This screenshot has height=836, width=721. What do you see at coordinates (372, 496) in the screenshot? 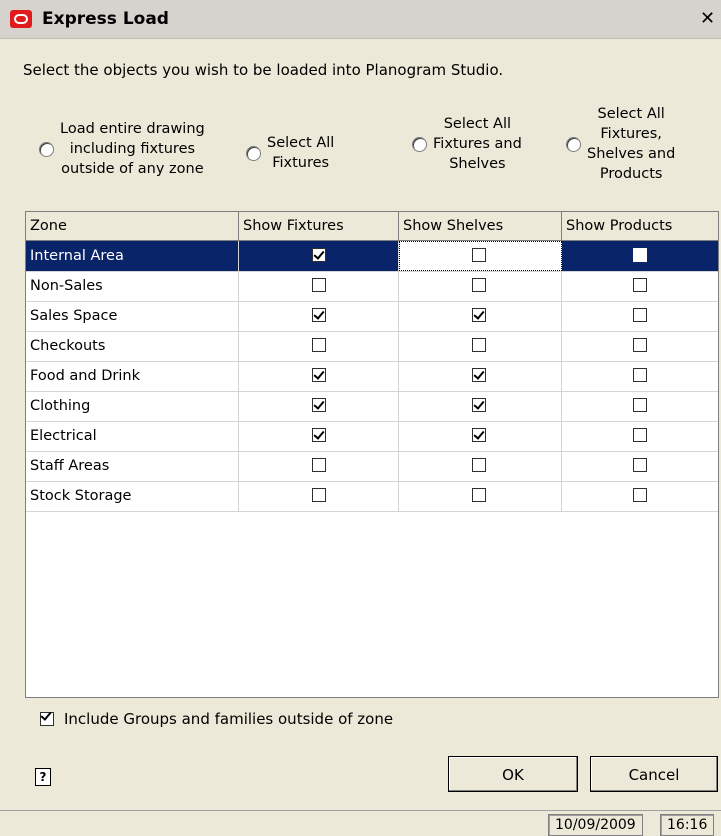
I see `table-row: Stock Storage` at bounding box center [372, 496].